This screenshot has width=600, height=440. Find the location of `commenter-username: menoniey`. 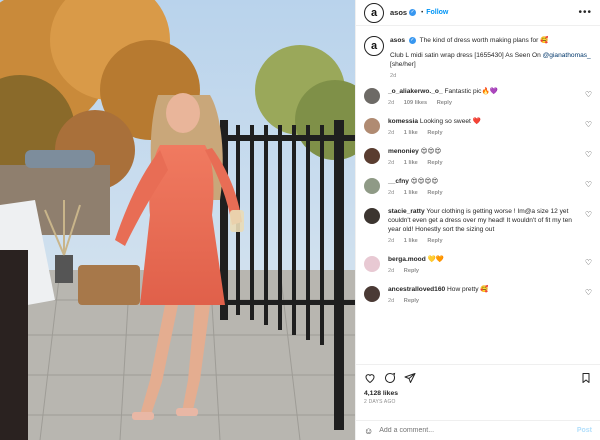

commenter-username: menoniey is located at coordinates (403, 151).